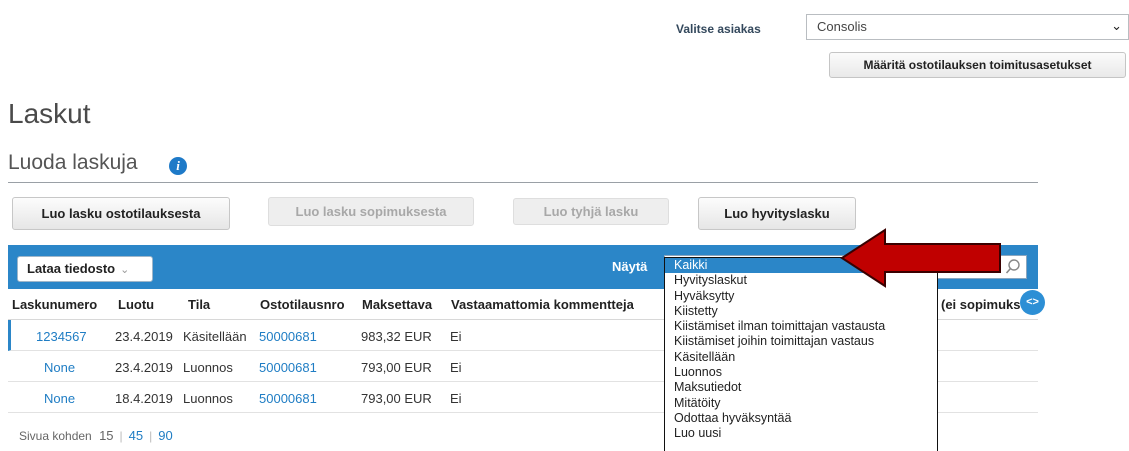  I want to click on page-size-option: 45, so click(136, 435).